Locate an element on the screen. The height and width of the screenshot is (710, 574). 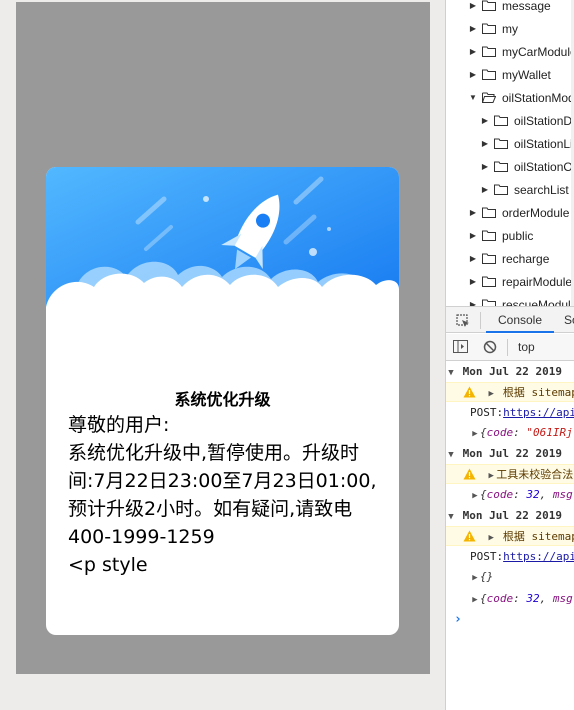
folder-open-icon is located at coordinates (489, 97).